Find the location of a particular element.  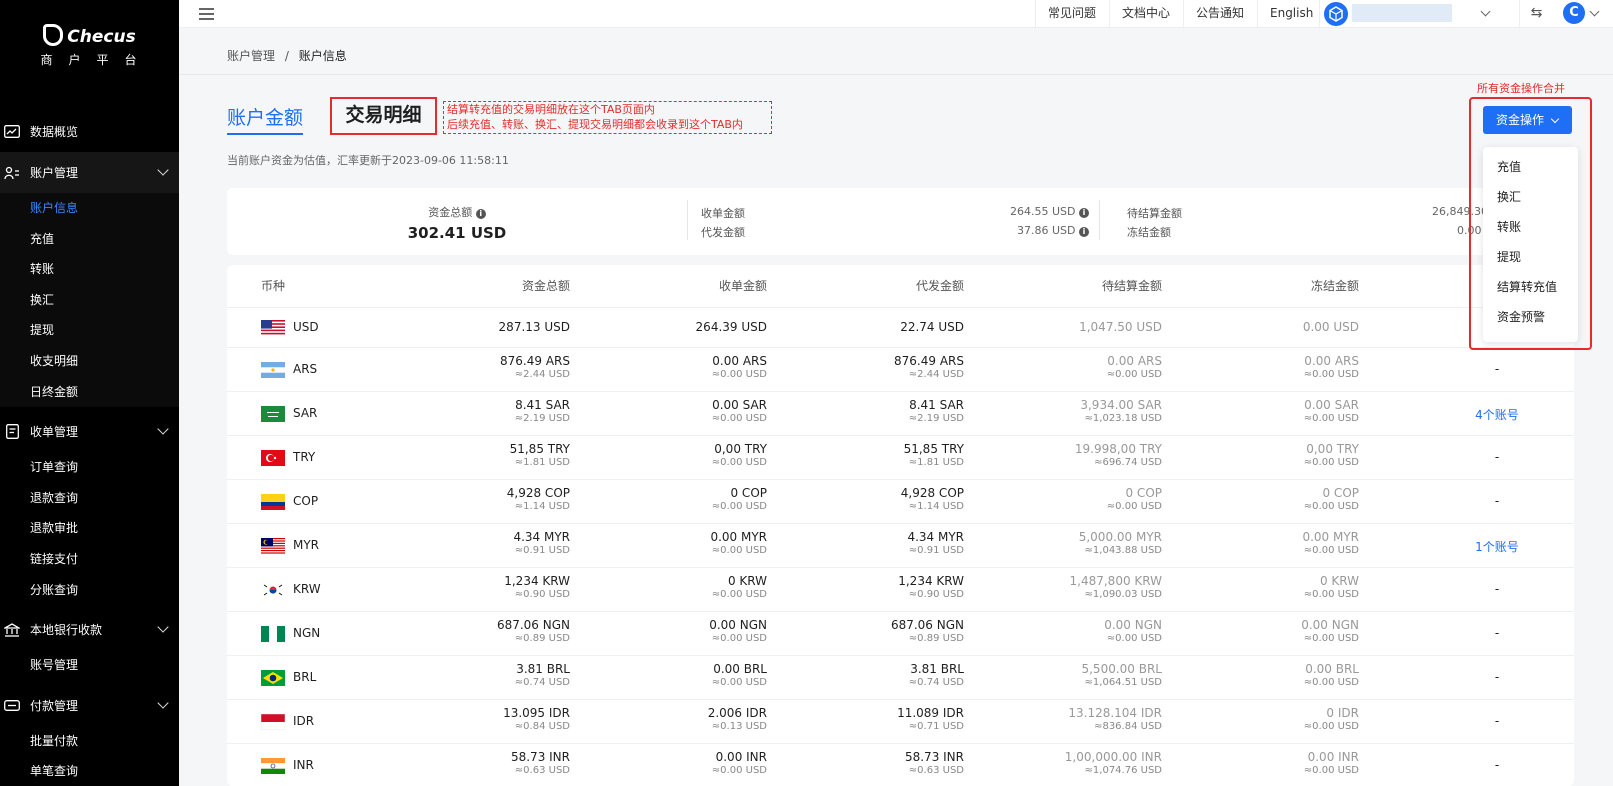

menu-item-recharge: 充值 is located at coordinates (1509, 166).